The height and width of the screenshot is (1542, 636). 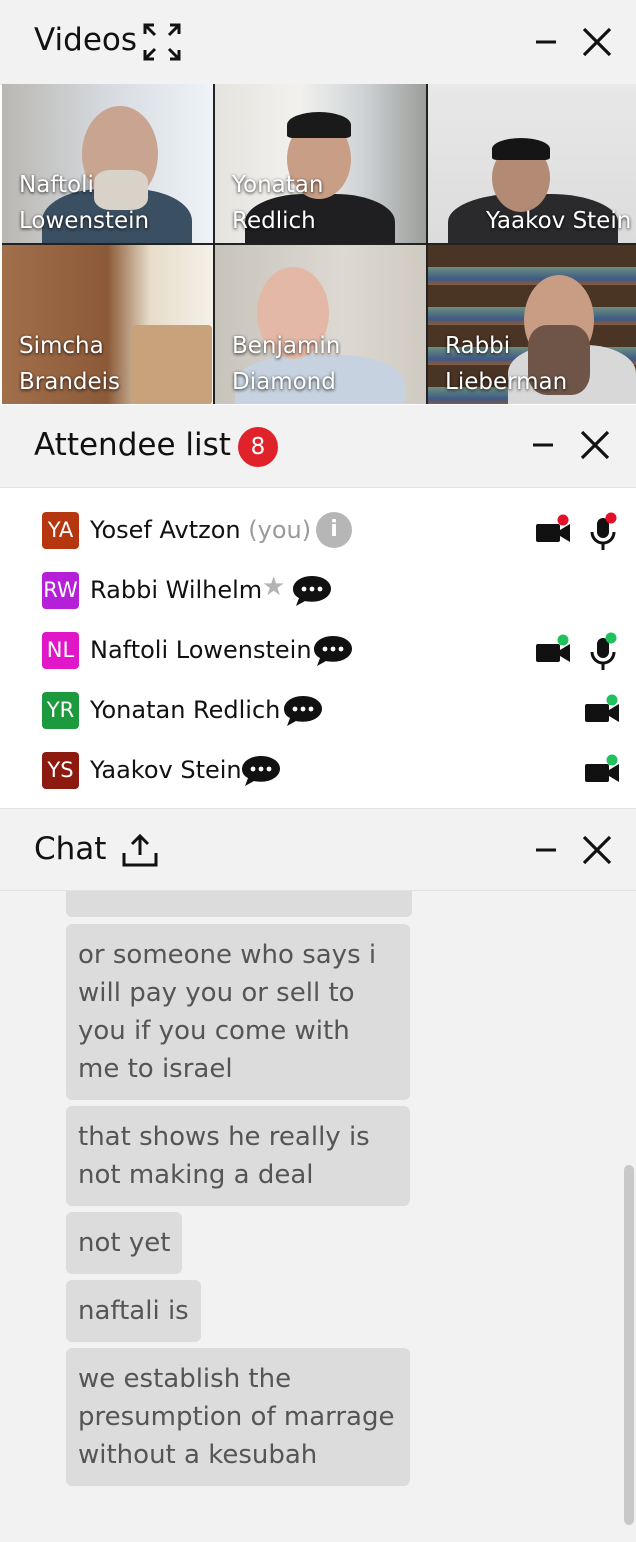 What do you see at coordinates (629, 1345) in the screenshot?
I see `chat-scrollbar` at bounding box center [629, 1345].